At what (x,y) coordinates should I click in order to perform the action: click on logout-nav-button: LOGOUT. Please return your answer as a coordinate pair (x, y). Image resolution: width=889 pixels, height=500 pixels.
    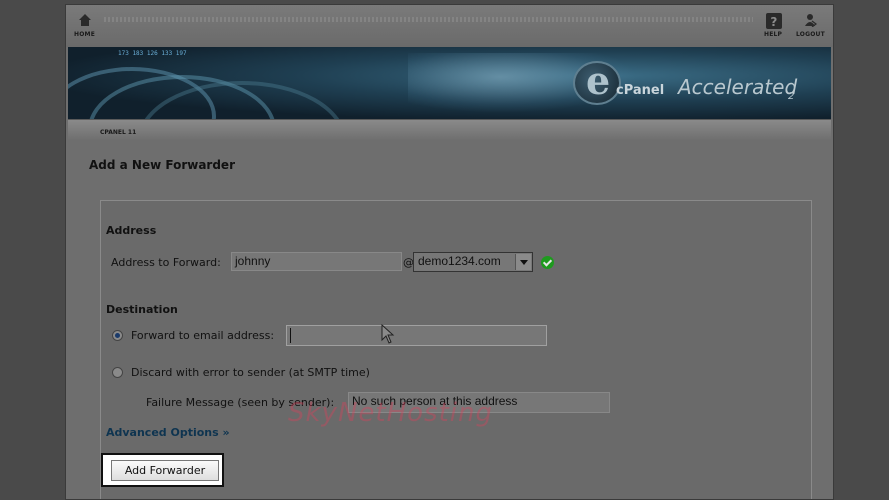
    Looking at the image, I should click on (810, 25).